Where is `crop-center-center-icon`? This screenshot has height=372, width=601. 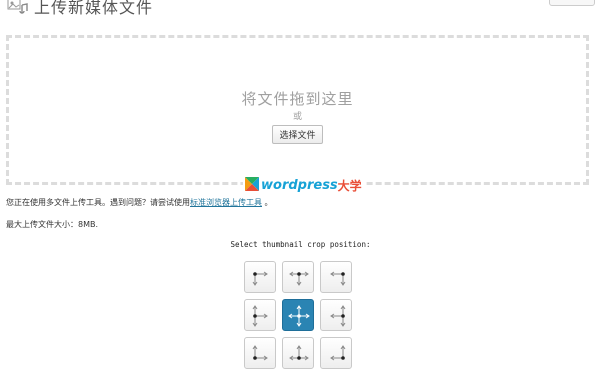 crop-center-center-icon is located at coordinates (299, 316).